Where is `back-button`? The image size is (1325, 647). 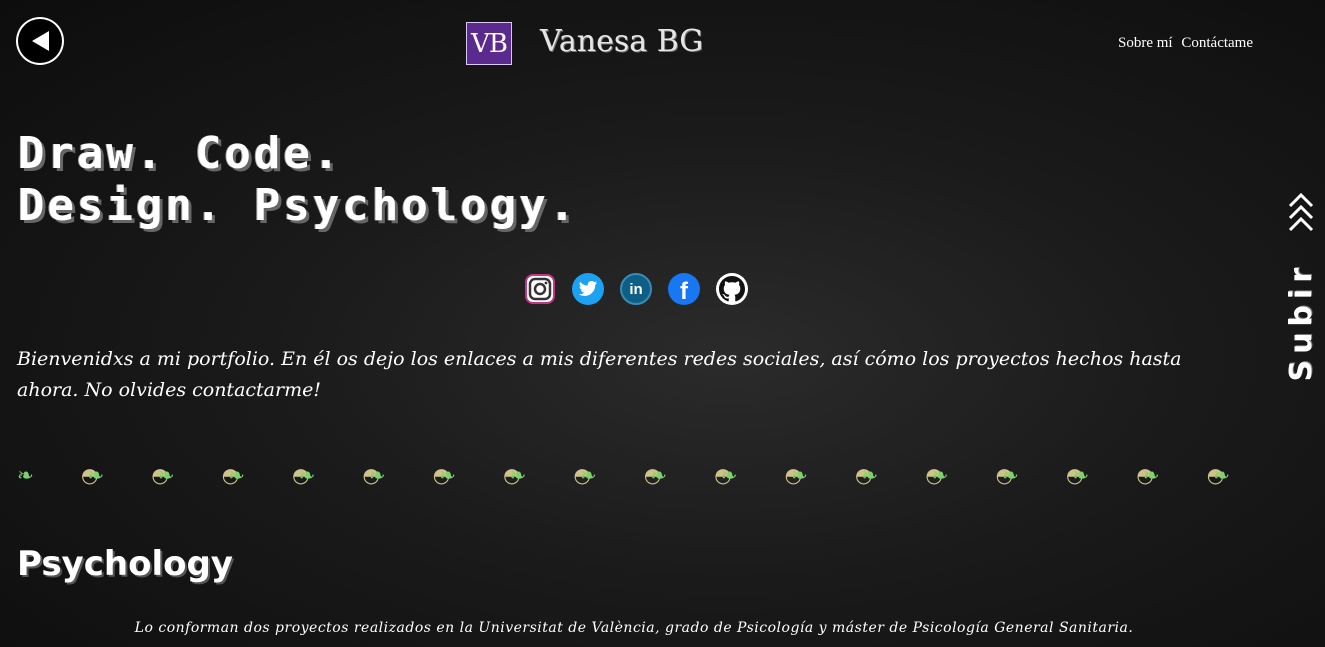
back-button is located at coordinates (40, 41).